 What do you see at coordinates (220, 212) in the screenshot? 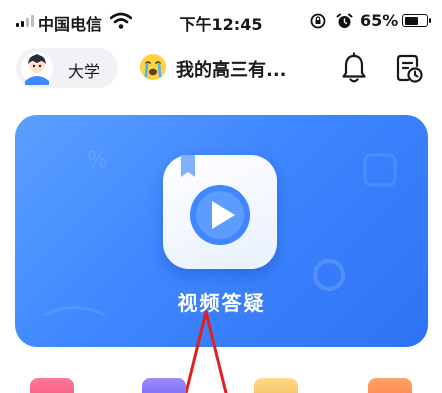
I see `video-play-icon` at bounding box center [220, 212].